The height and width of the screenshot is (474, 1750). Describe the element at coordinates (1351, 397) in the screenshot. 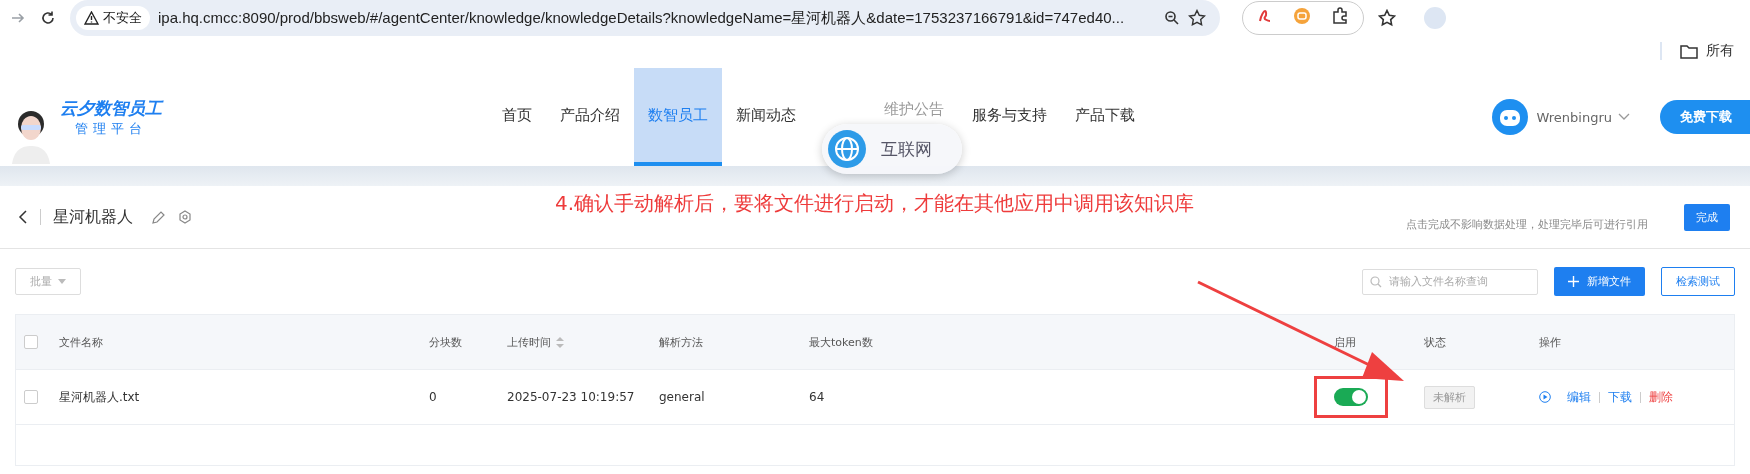

I see `enable-toggle` at that location.